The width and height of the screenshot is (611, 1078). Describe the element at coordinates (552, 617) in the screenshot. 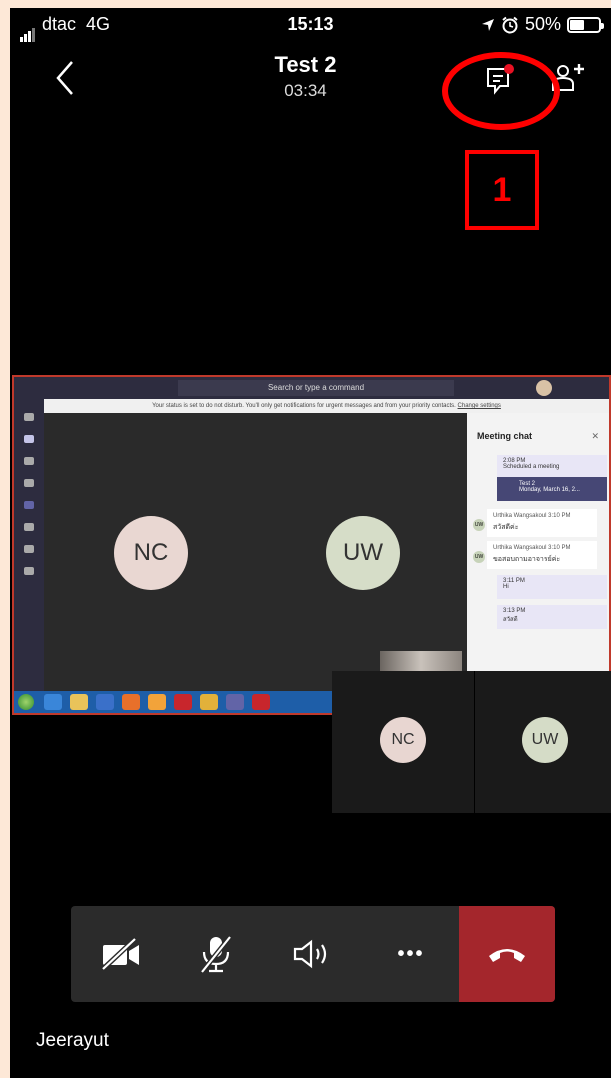

I see `own-chat-message: 3:13 PM สวัสดี` at that location.